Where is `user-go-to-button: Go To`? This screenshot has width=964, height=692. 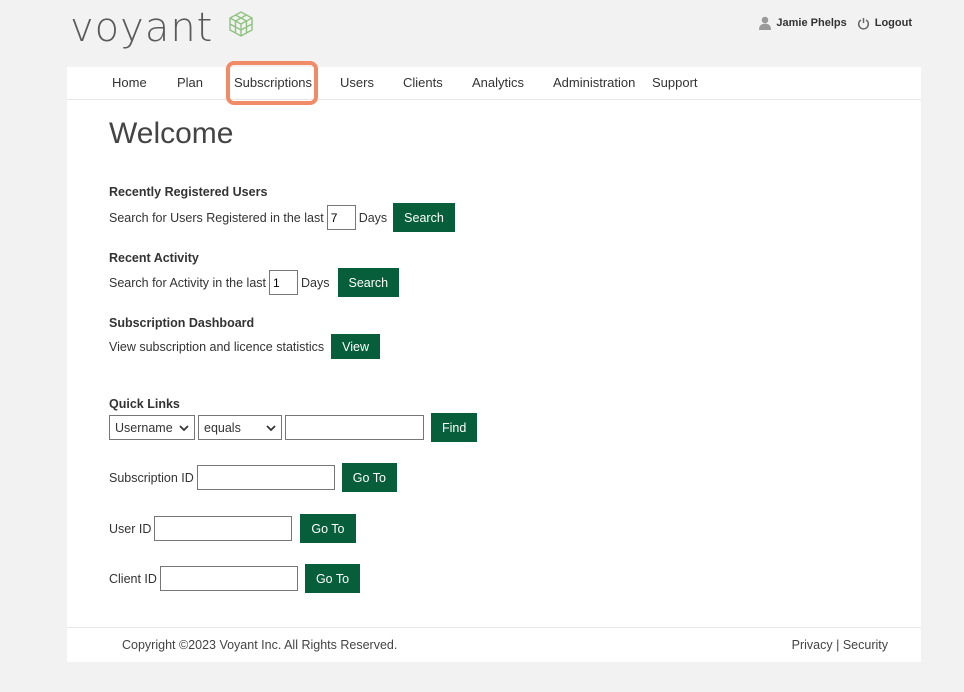 user-go-to-button: Go To is located at coordinates (328, 528).